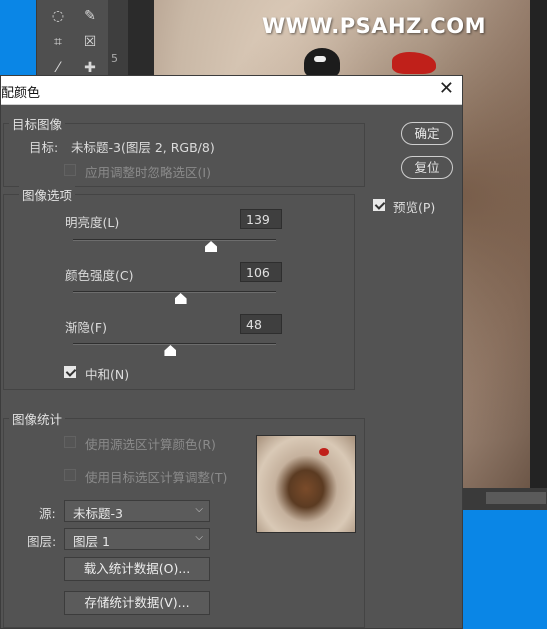  Describe the element at coordinates (374, 26) in the screenshot. I see `watermark: WWW.PSAHZ.COM` at that location.